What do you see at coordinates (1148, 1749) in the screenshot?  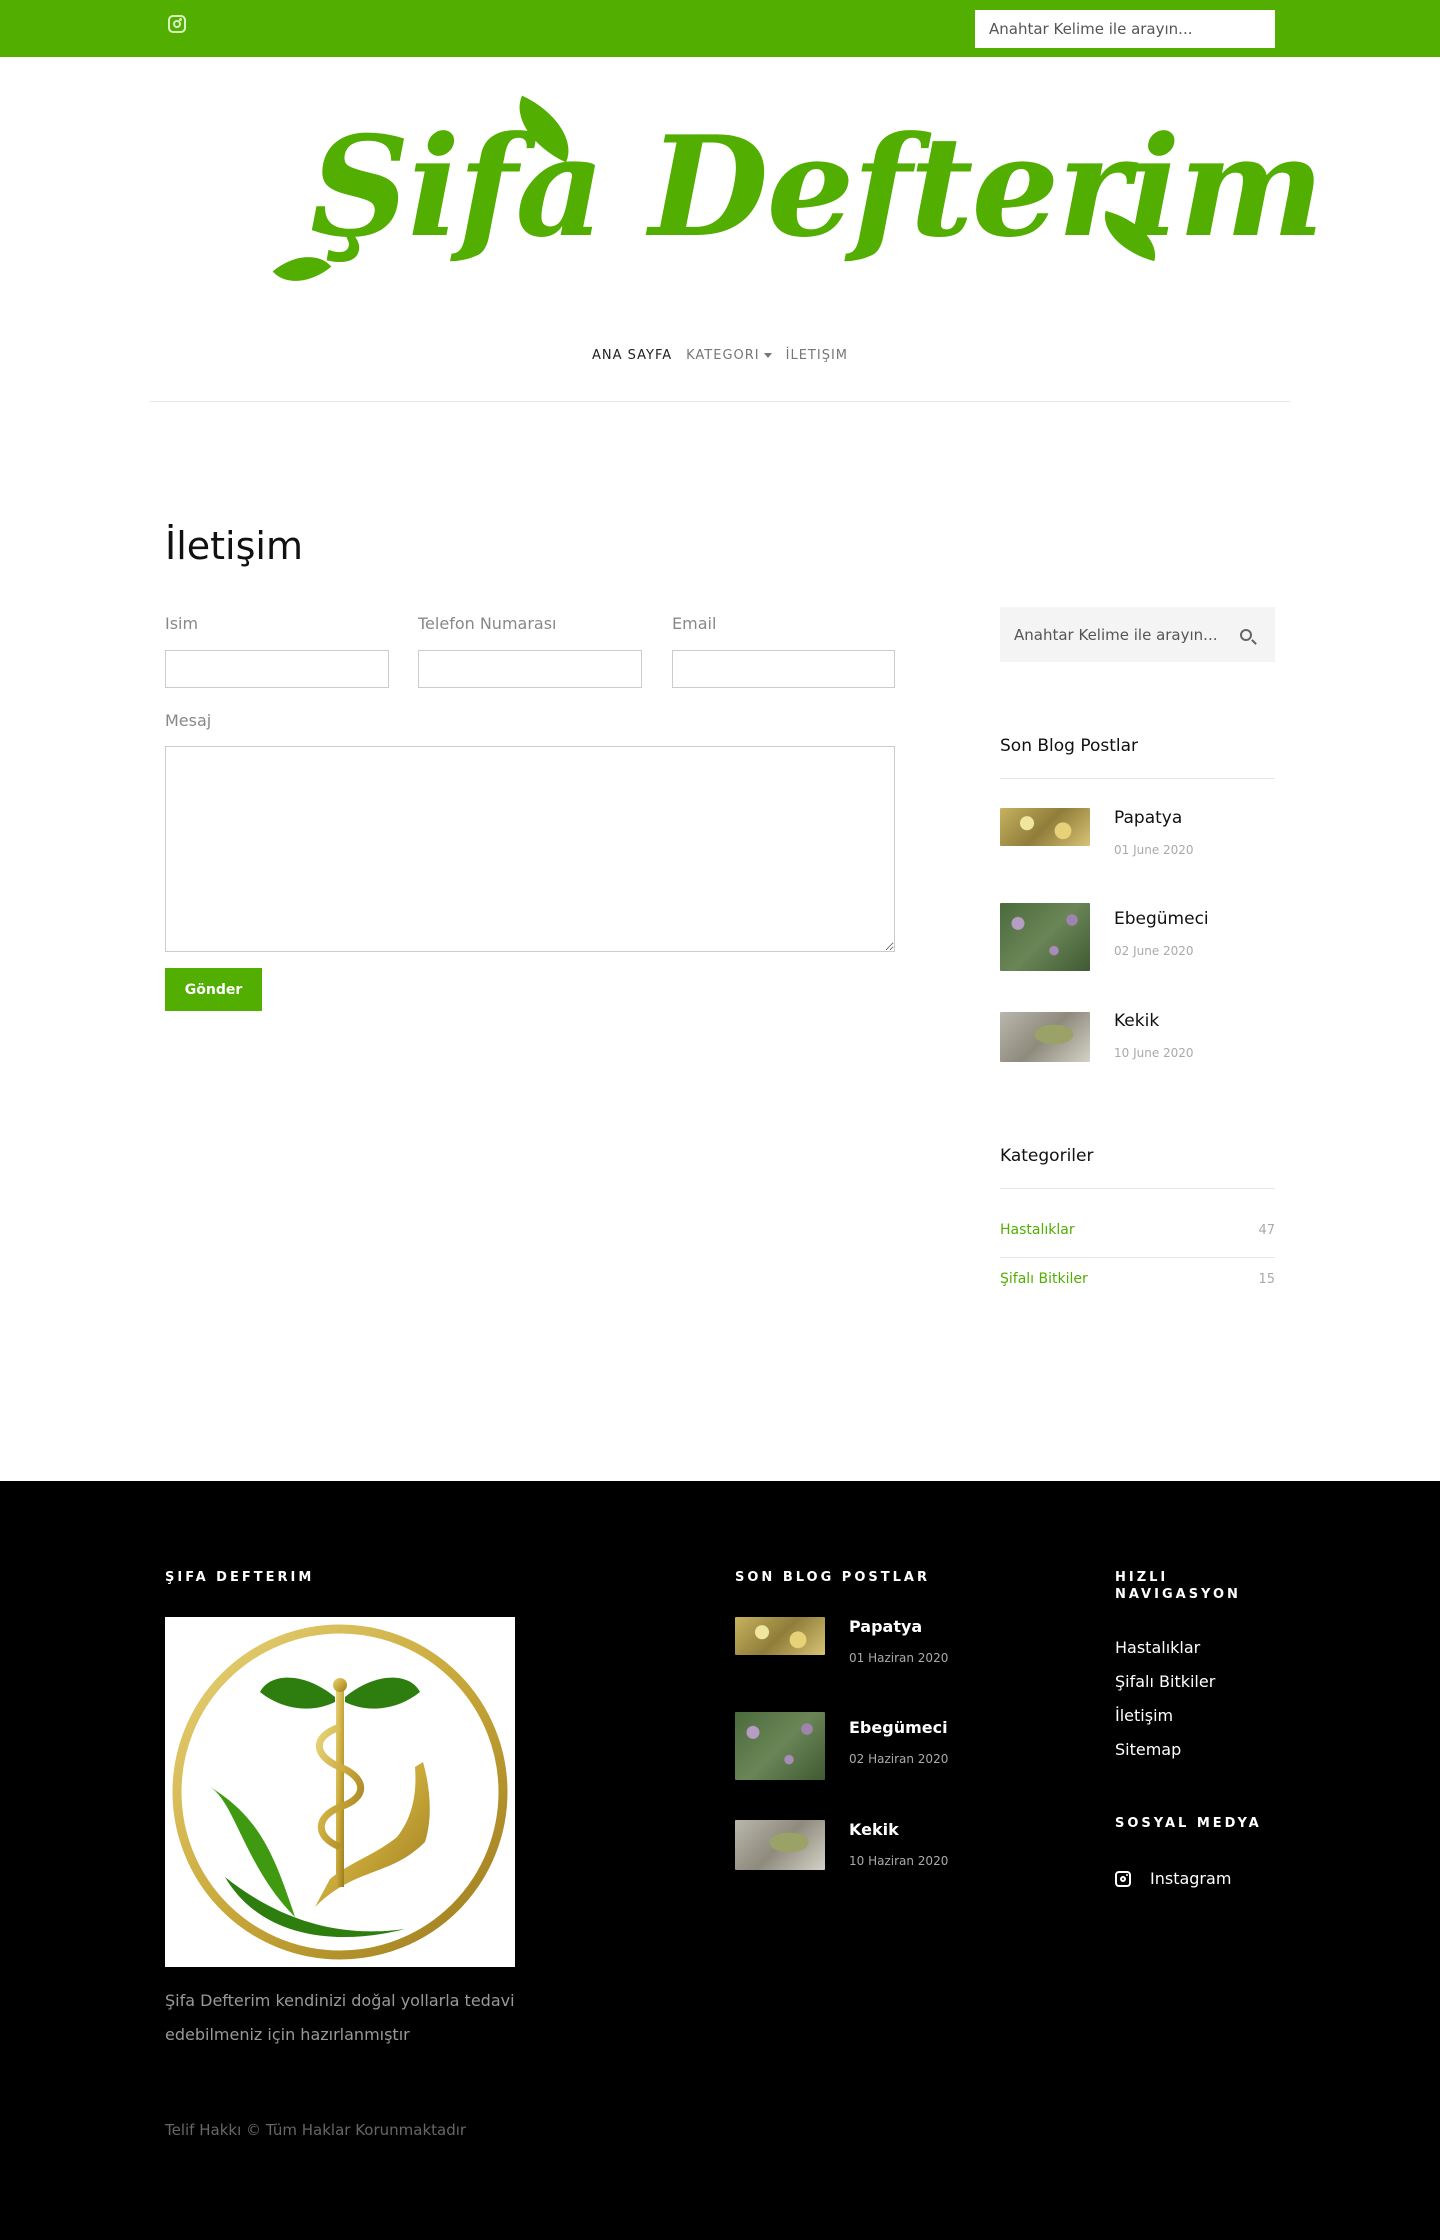 I see `footer-link-sitemap: Sitemap` at bounding box center [1148, 1749].